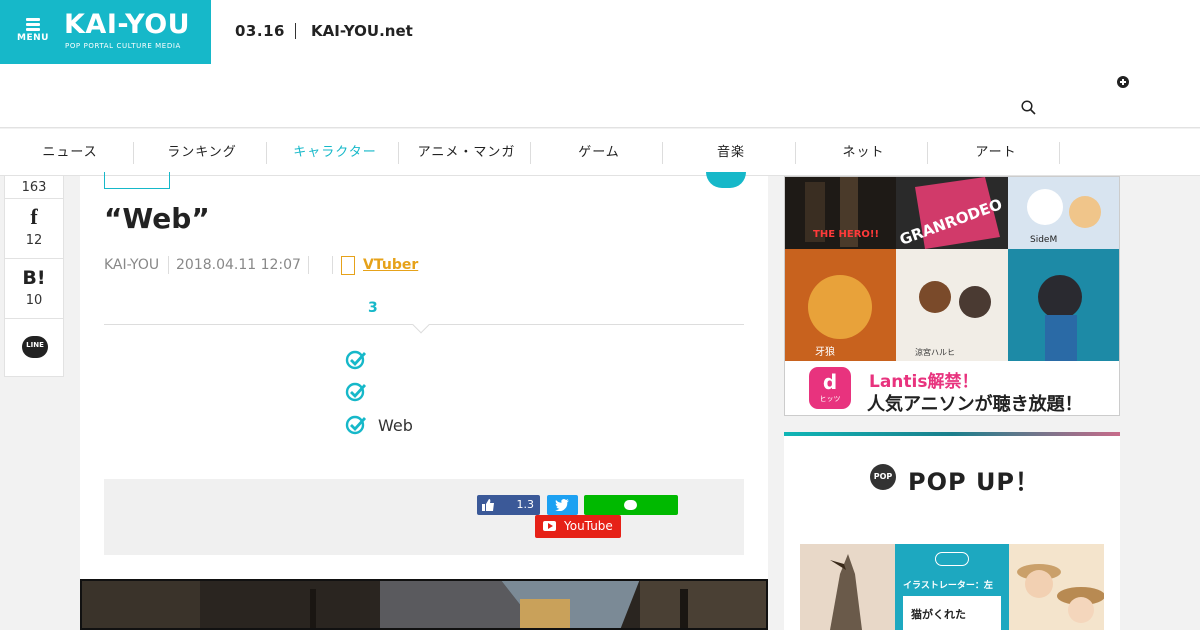 This screenshot has width=1200, height=630. I want to click on thumbs-up-icon, so click(488, 505).